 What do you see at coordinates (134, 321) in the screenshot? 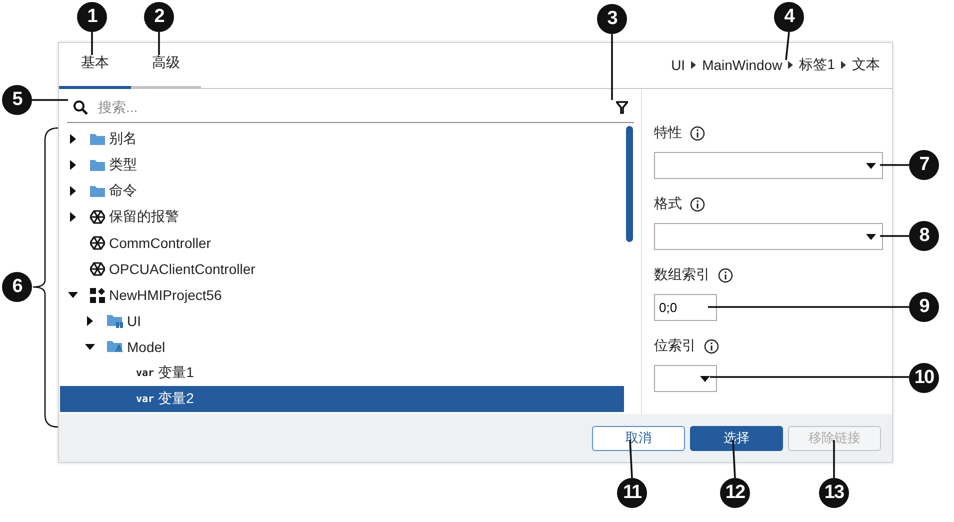
I see `tree-label: UI` at bounding box center [134, 321].